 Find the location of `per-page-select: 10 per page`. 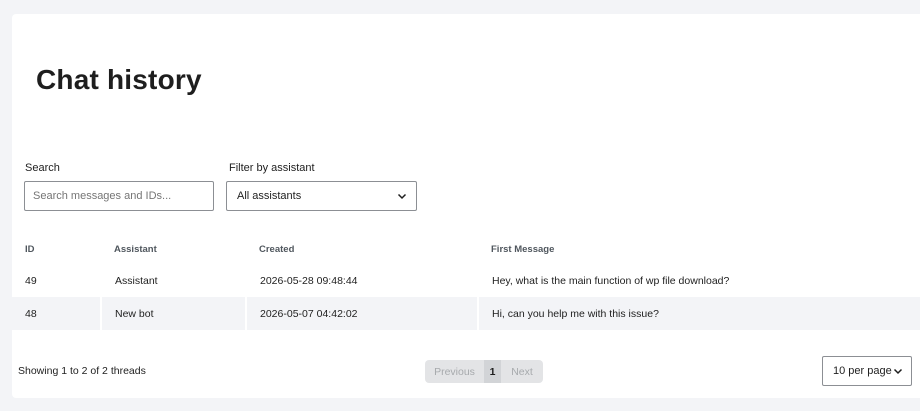

per-page-select: 10 per page is located at coordinates (867, 371).